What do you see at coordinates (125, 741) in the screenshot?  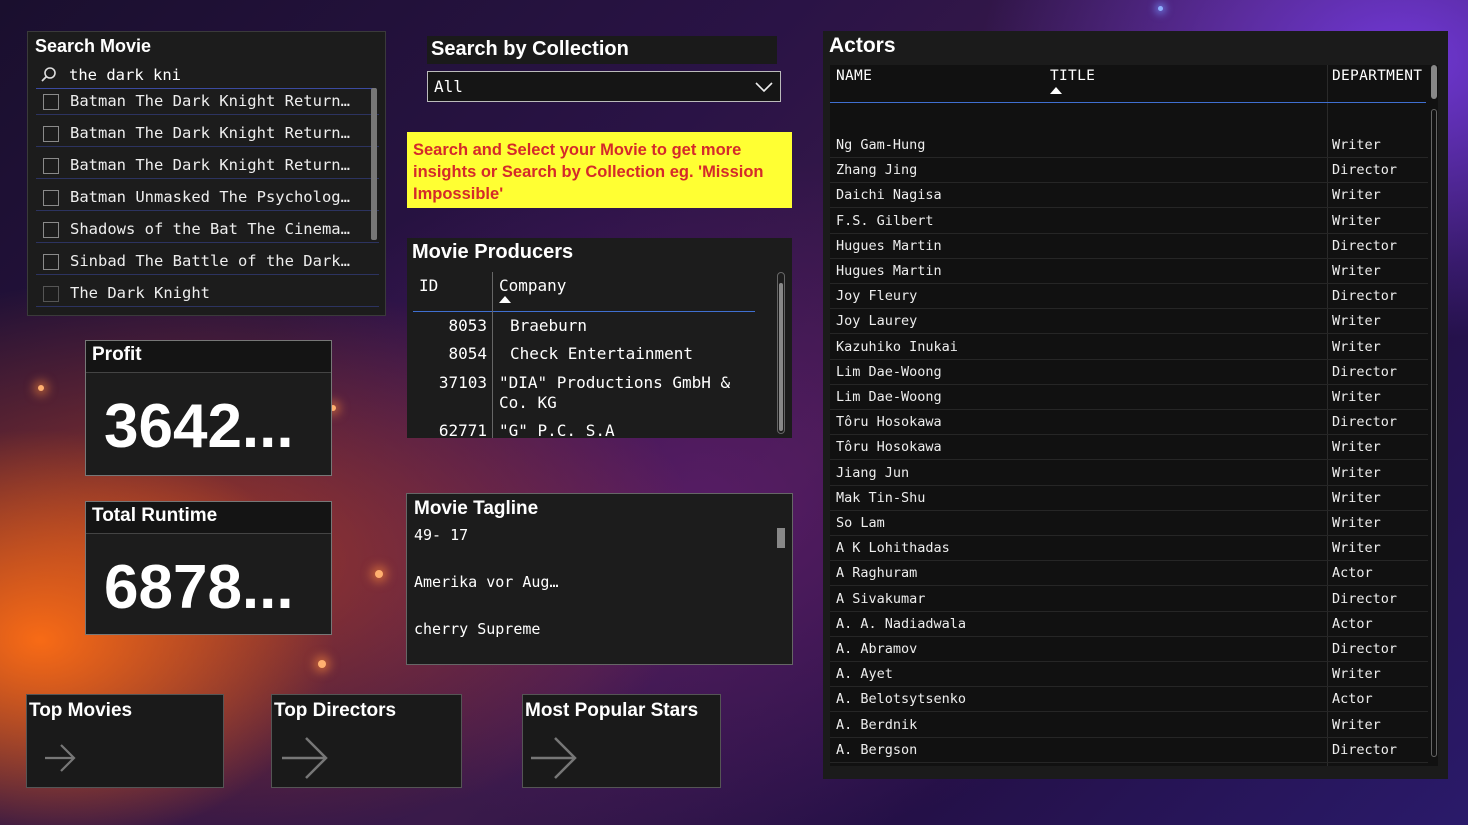 I see `top-movies-button: Top Movies` at bounding box center [125, 741].